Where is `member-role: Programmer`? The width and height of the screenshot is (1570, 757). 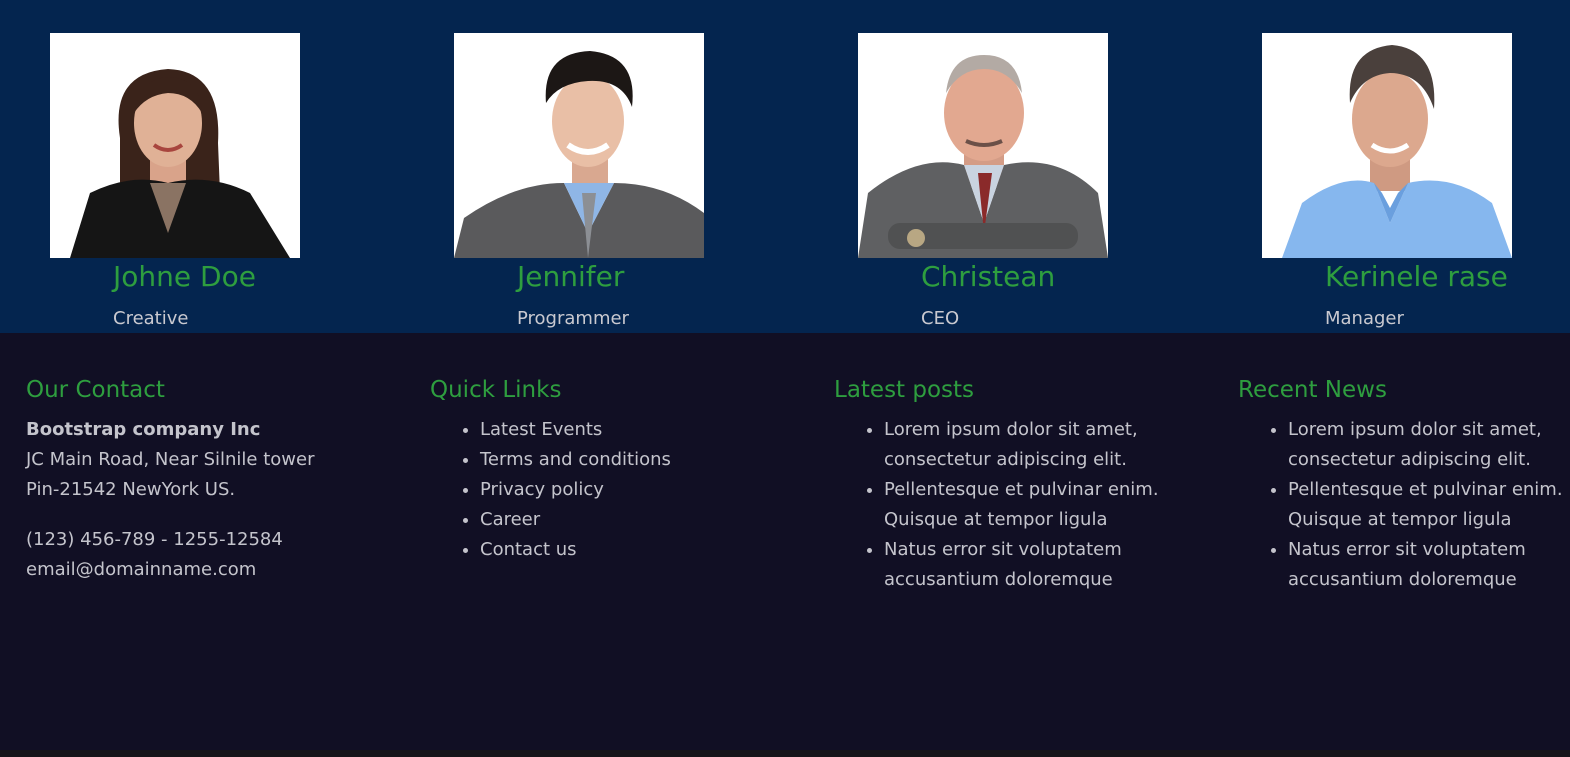 member-role: Programmer is located at coordinates (573, 318).